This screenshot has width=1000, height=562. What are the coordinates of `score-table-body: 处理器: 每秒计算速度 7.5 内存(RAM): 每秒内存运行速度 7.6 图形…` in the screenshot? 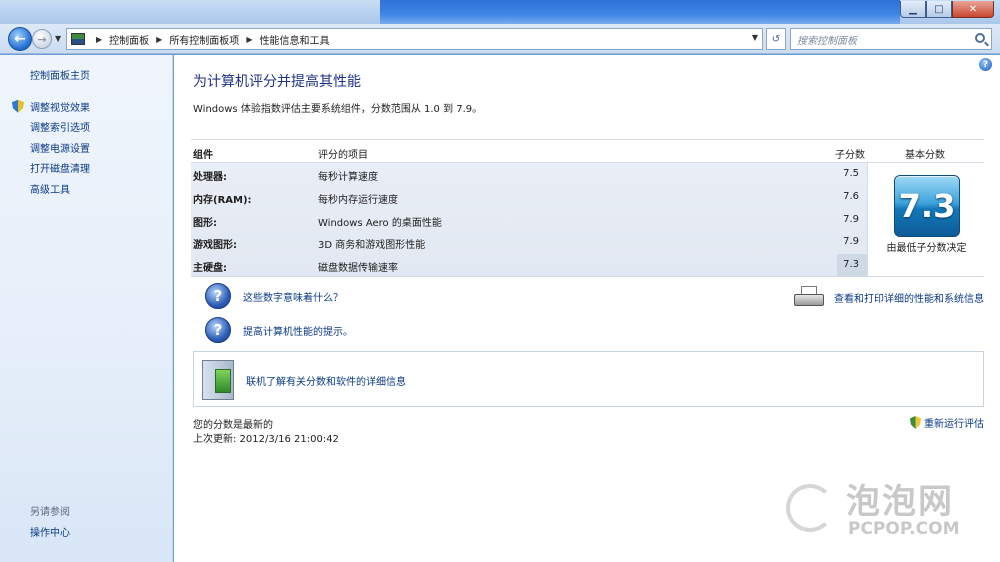 It's located at (529, 220).